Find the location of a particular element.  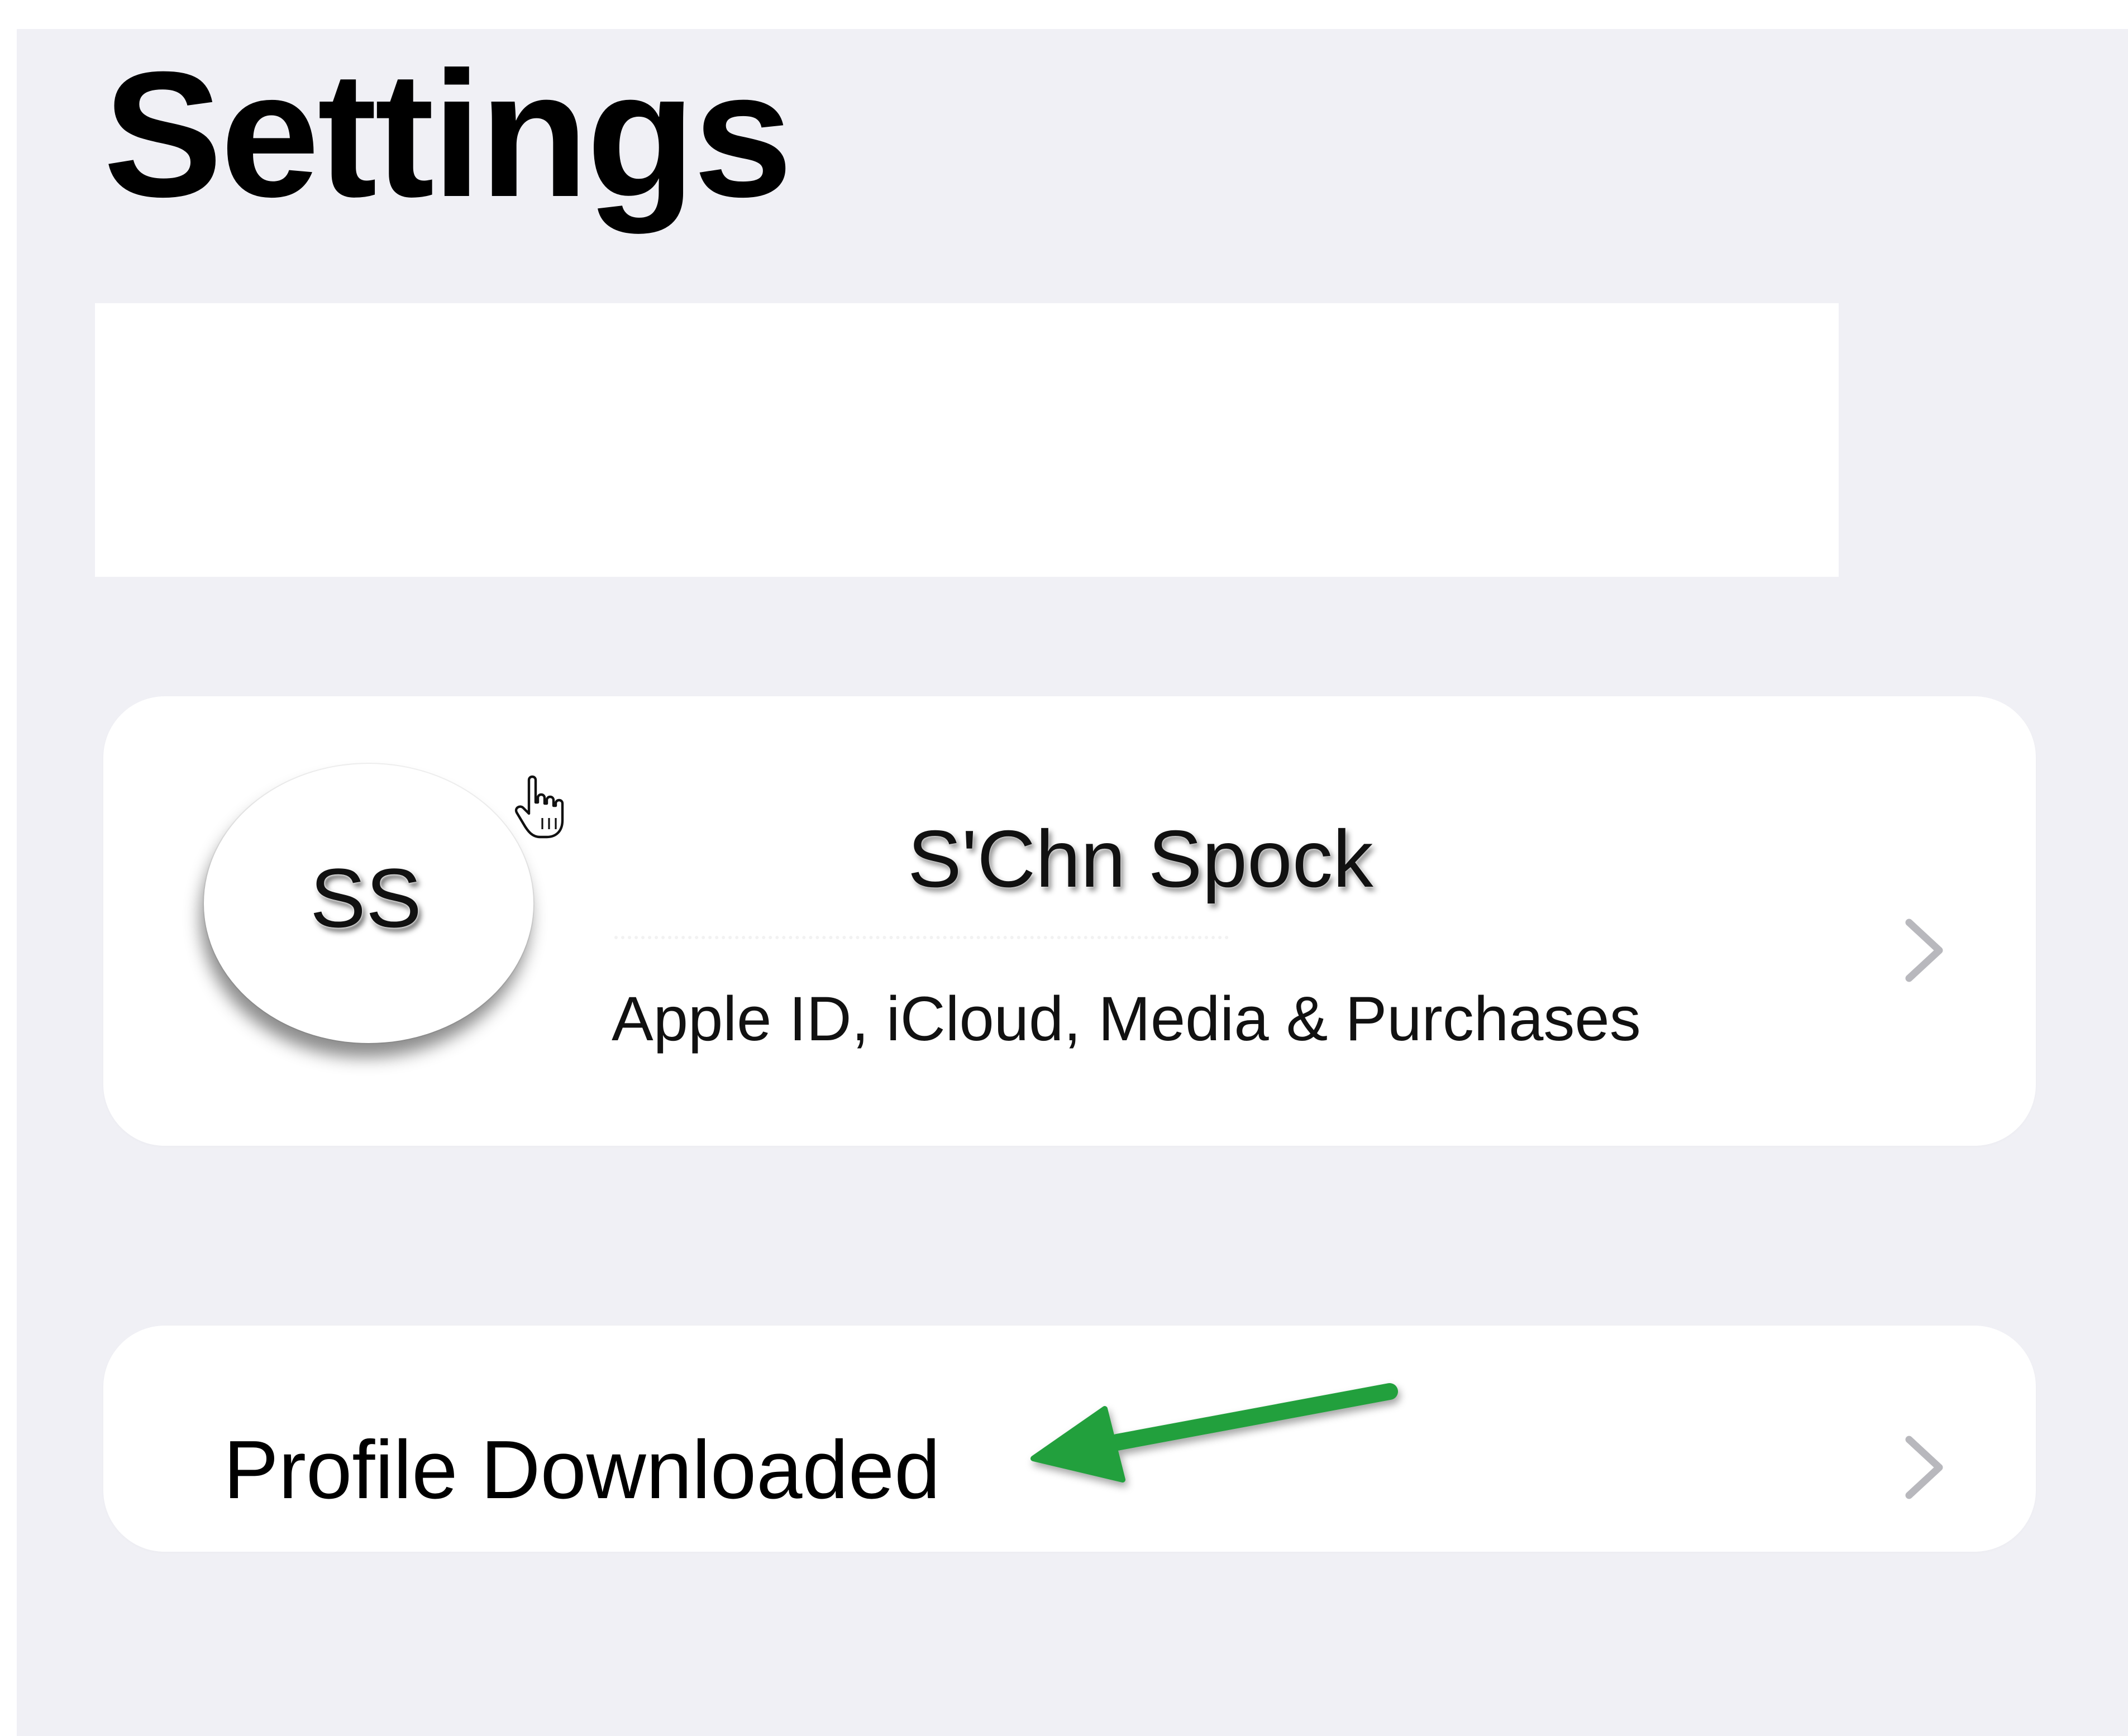

avatar-initials: SS is located at coordinates (365, 897).